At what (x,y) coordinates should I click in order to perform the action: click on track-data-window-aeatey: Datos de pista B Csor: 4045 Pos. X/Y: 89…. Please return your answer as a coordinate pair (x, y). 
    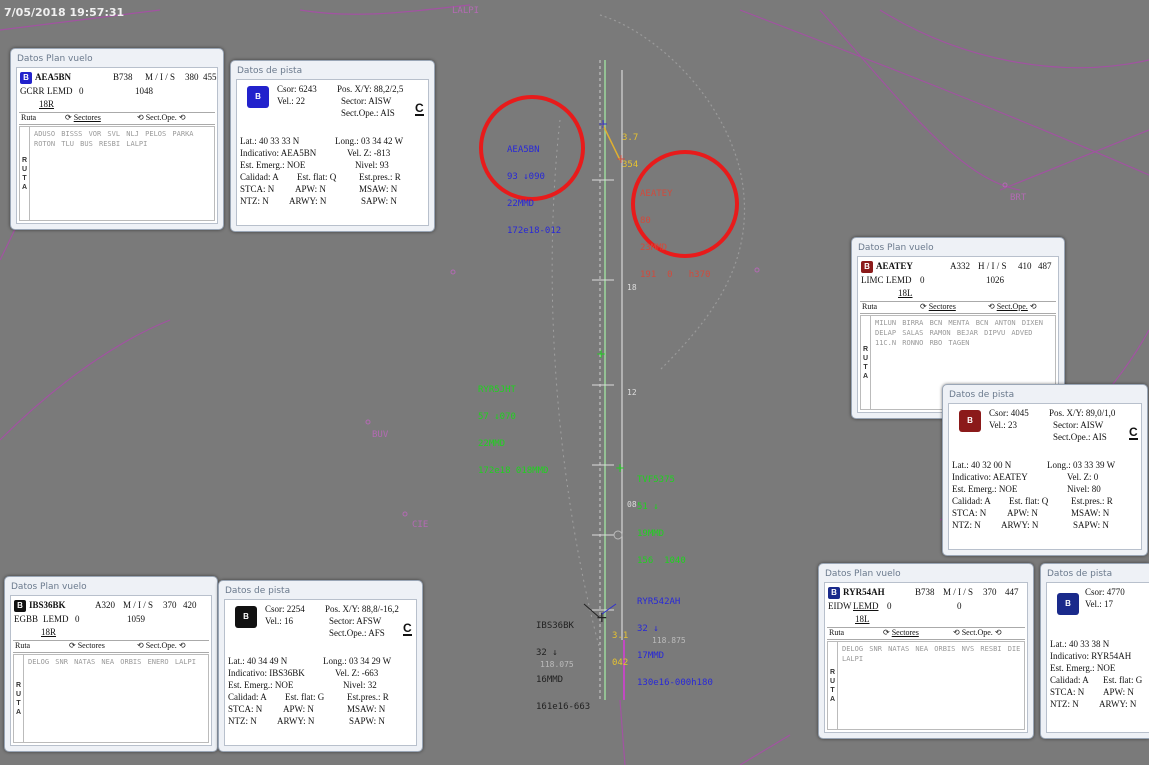
    Looking at the image, I should click on (1045, 470).